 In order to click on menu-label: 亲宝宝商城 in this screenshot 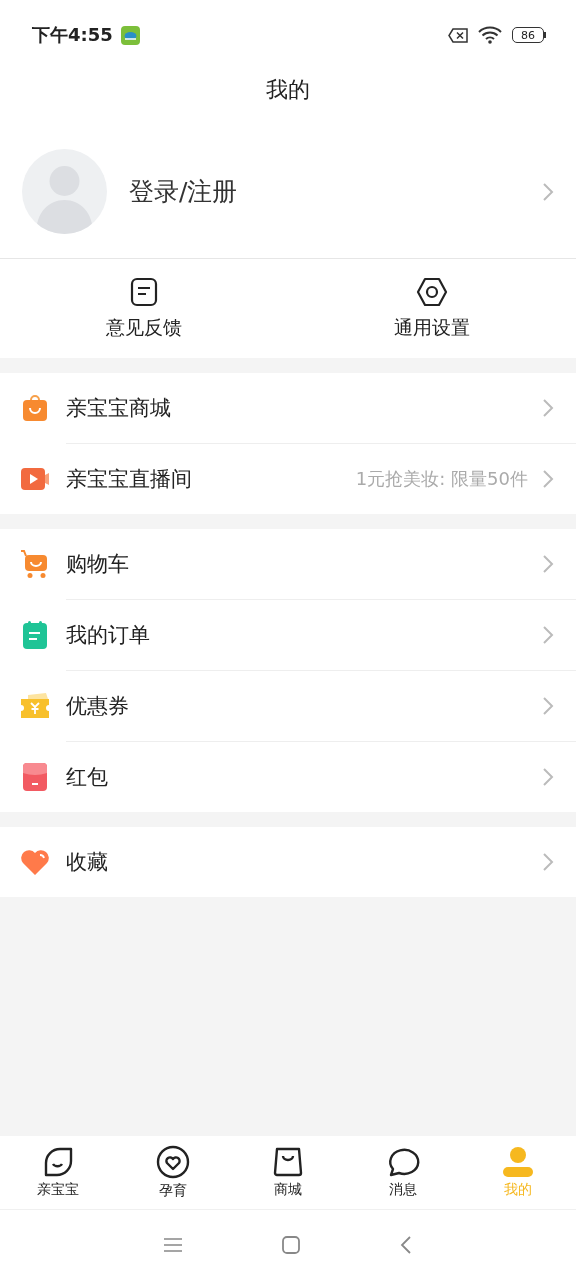, I will do `click(119, 408)`.